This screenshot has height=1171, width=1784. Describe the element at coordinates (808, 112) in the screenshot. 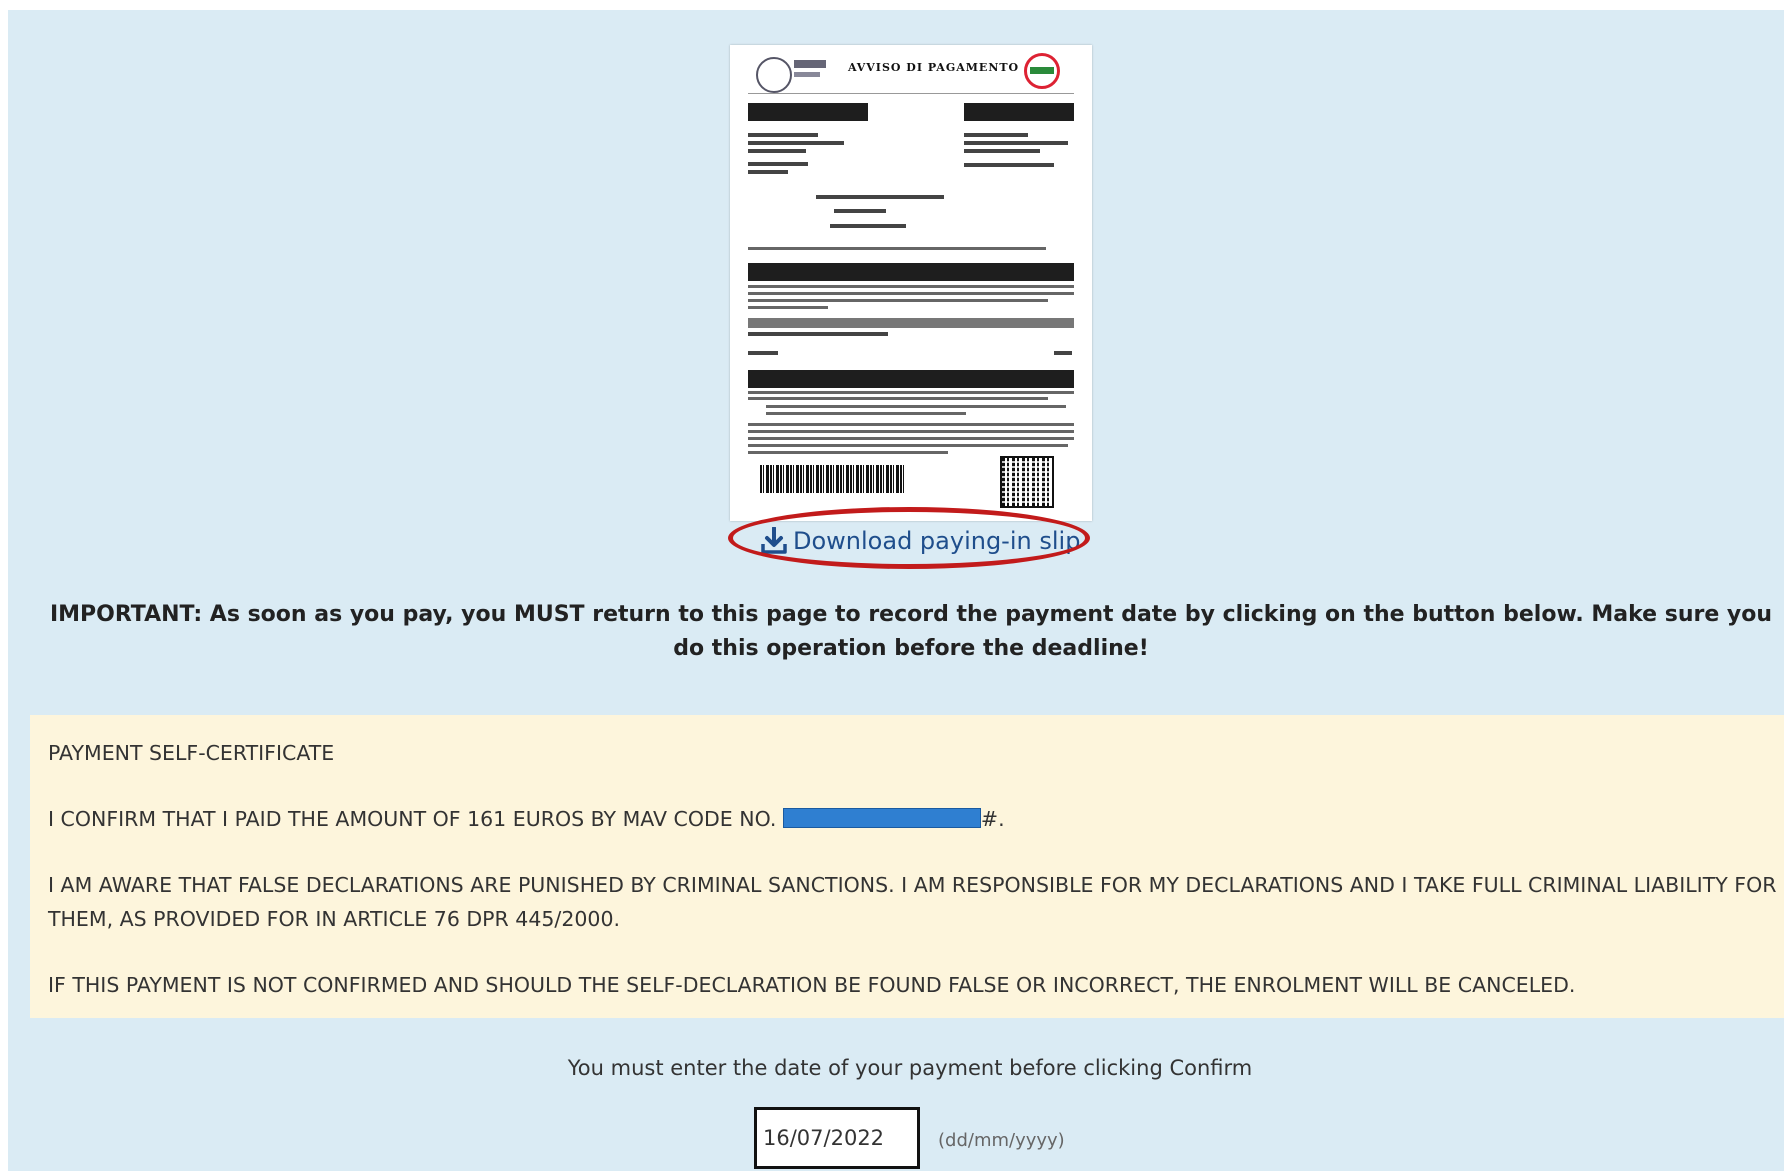

I see `slip-creditor-bar` at that location.